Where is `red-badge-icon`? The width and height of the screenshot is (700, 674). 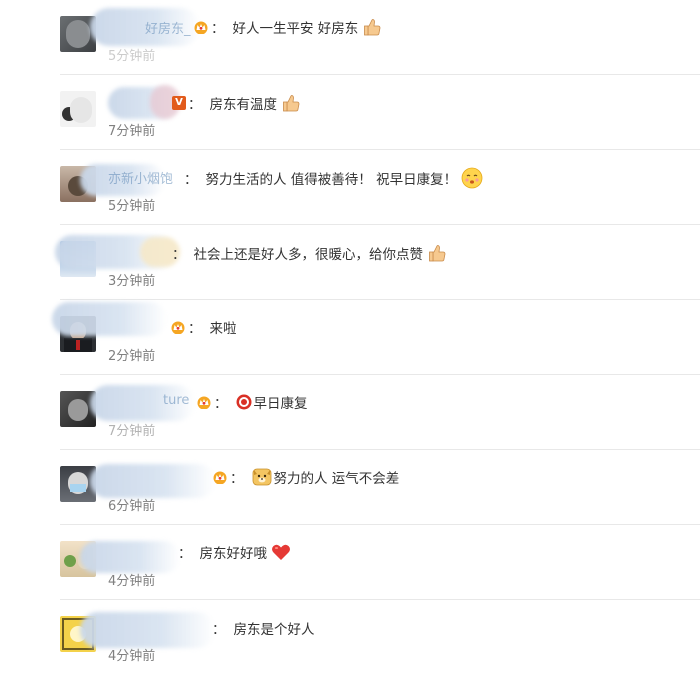
red-badge-icon is located at coordinates (243, 402).